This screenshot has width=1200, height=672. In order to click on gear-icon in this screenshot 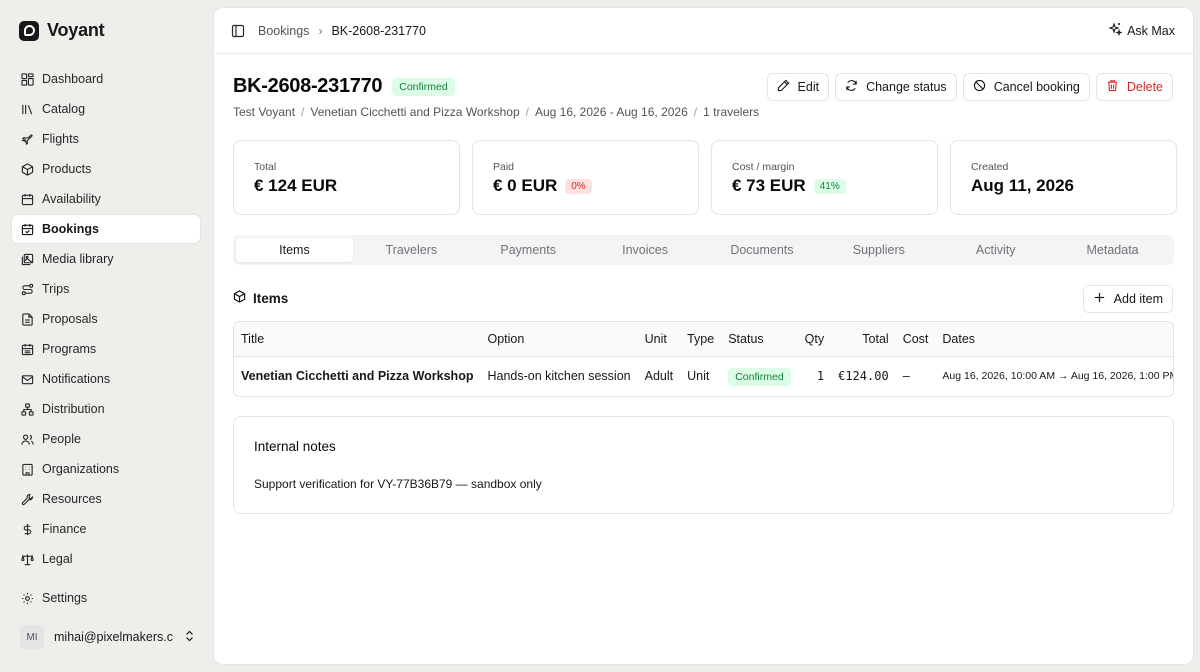, I will do `click(27, 598)`.